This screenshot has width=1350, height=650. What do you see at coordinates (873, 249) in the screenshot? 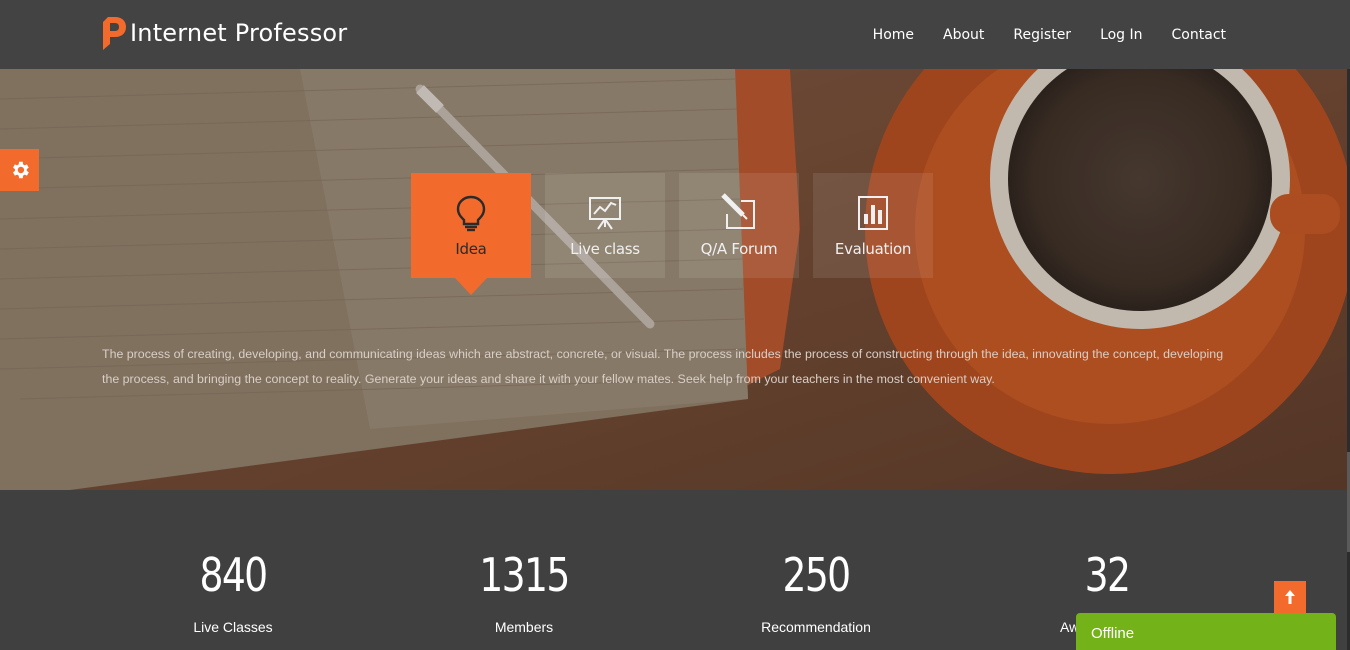
I see `tab-evaluation-label: Evaluation` at bounding box center [873, 249].